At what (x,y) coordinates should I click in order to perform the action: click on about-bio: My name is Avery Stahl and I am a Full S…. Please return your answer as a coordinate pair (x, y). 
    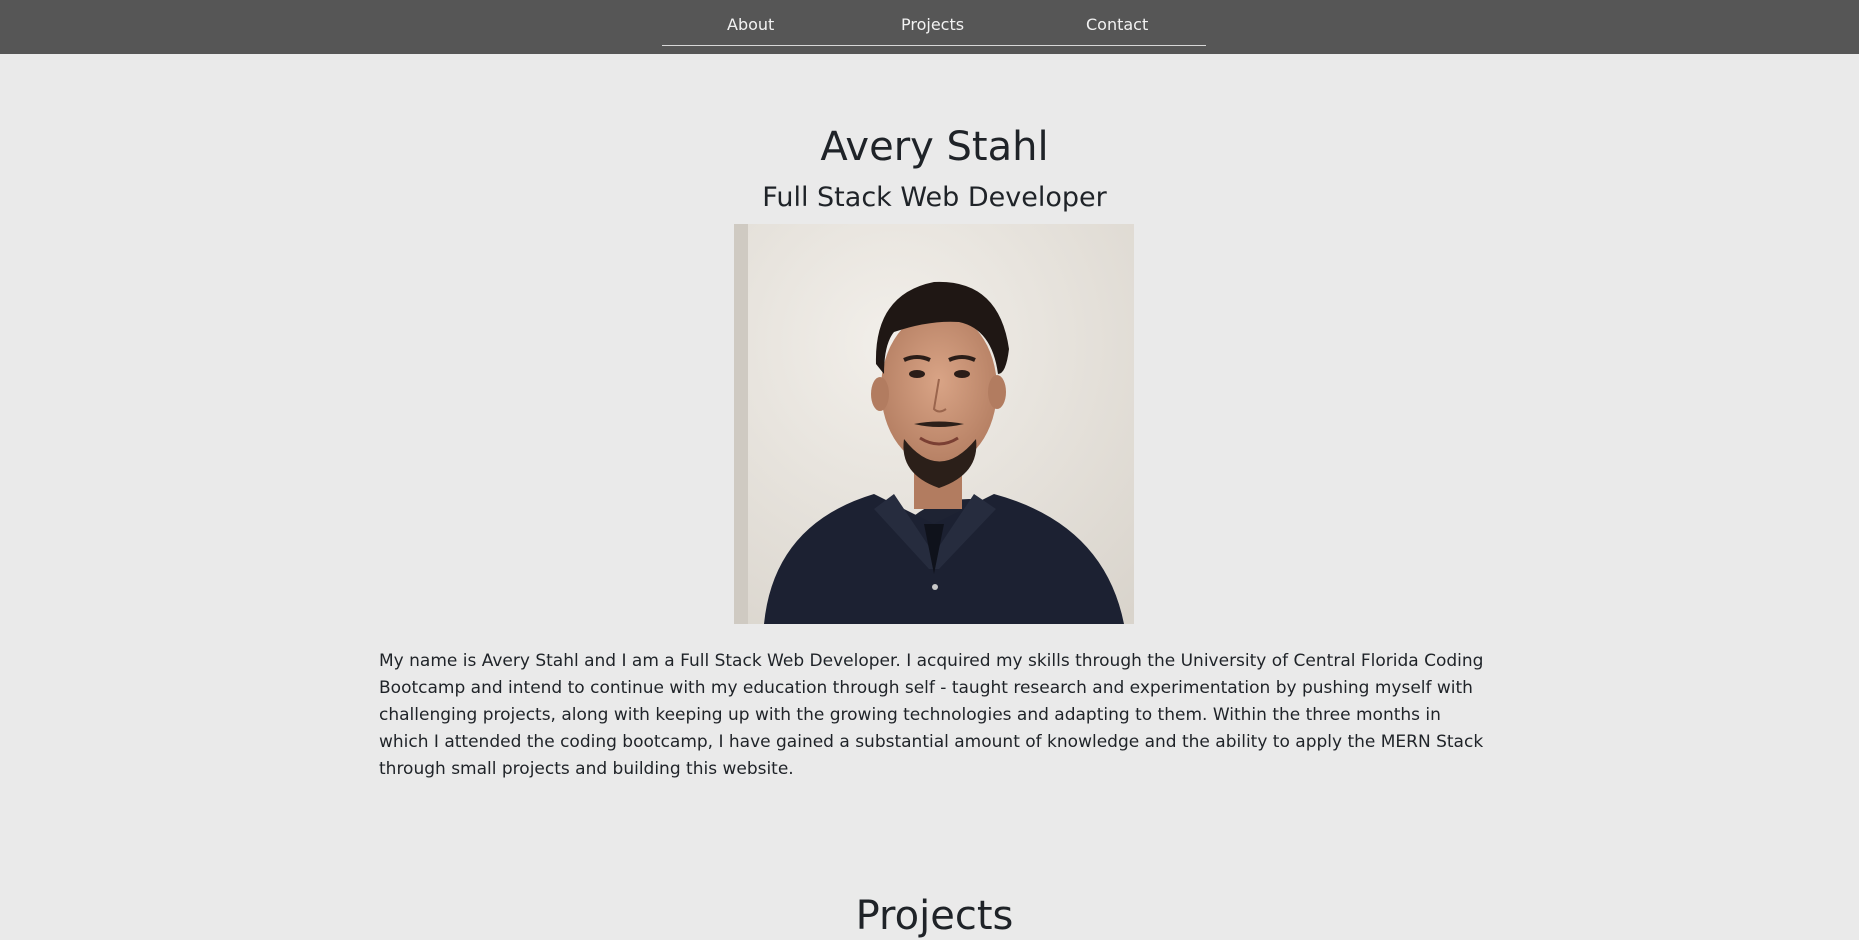
    Looking at the image, I should click on (931, 715).